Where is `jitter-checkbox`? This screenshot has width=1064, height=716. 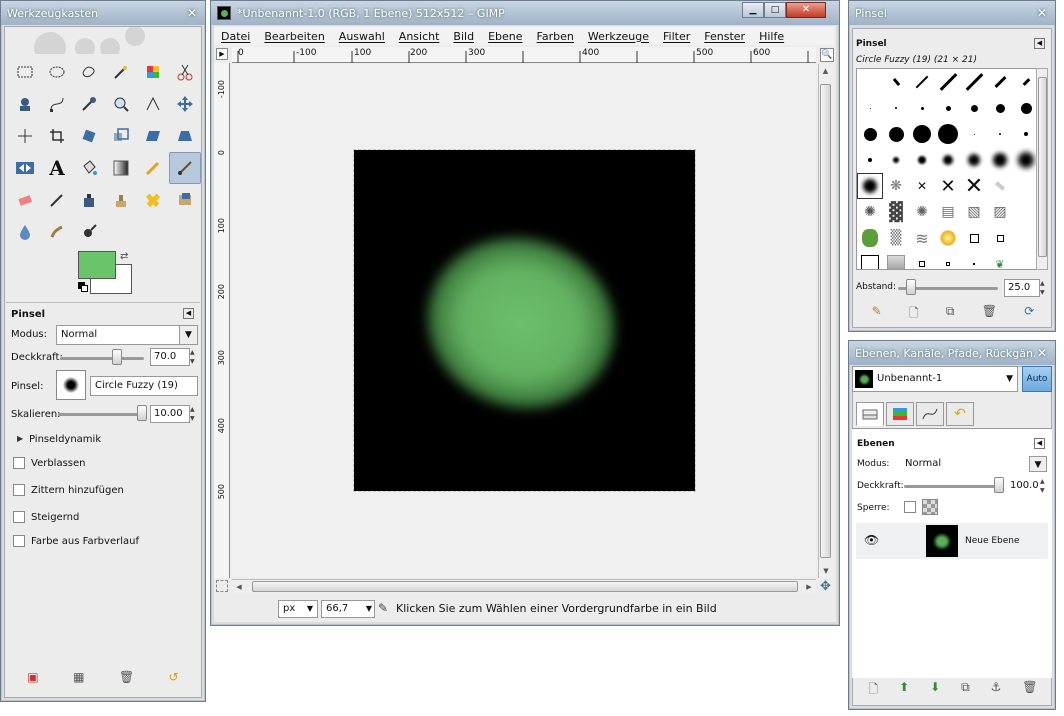
jitter-checkbox is located at coordinates (19, 490).